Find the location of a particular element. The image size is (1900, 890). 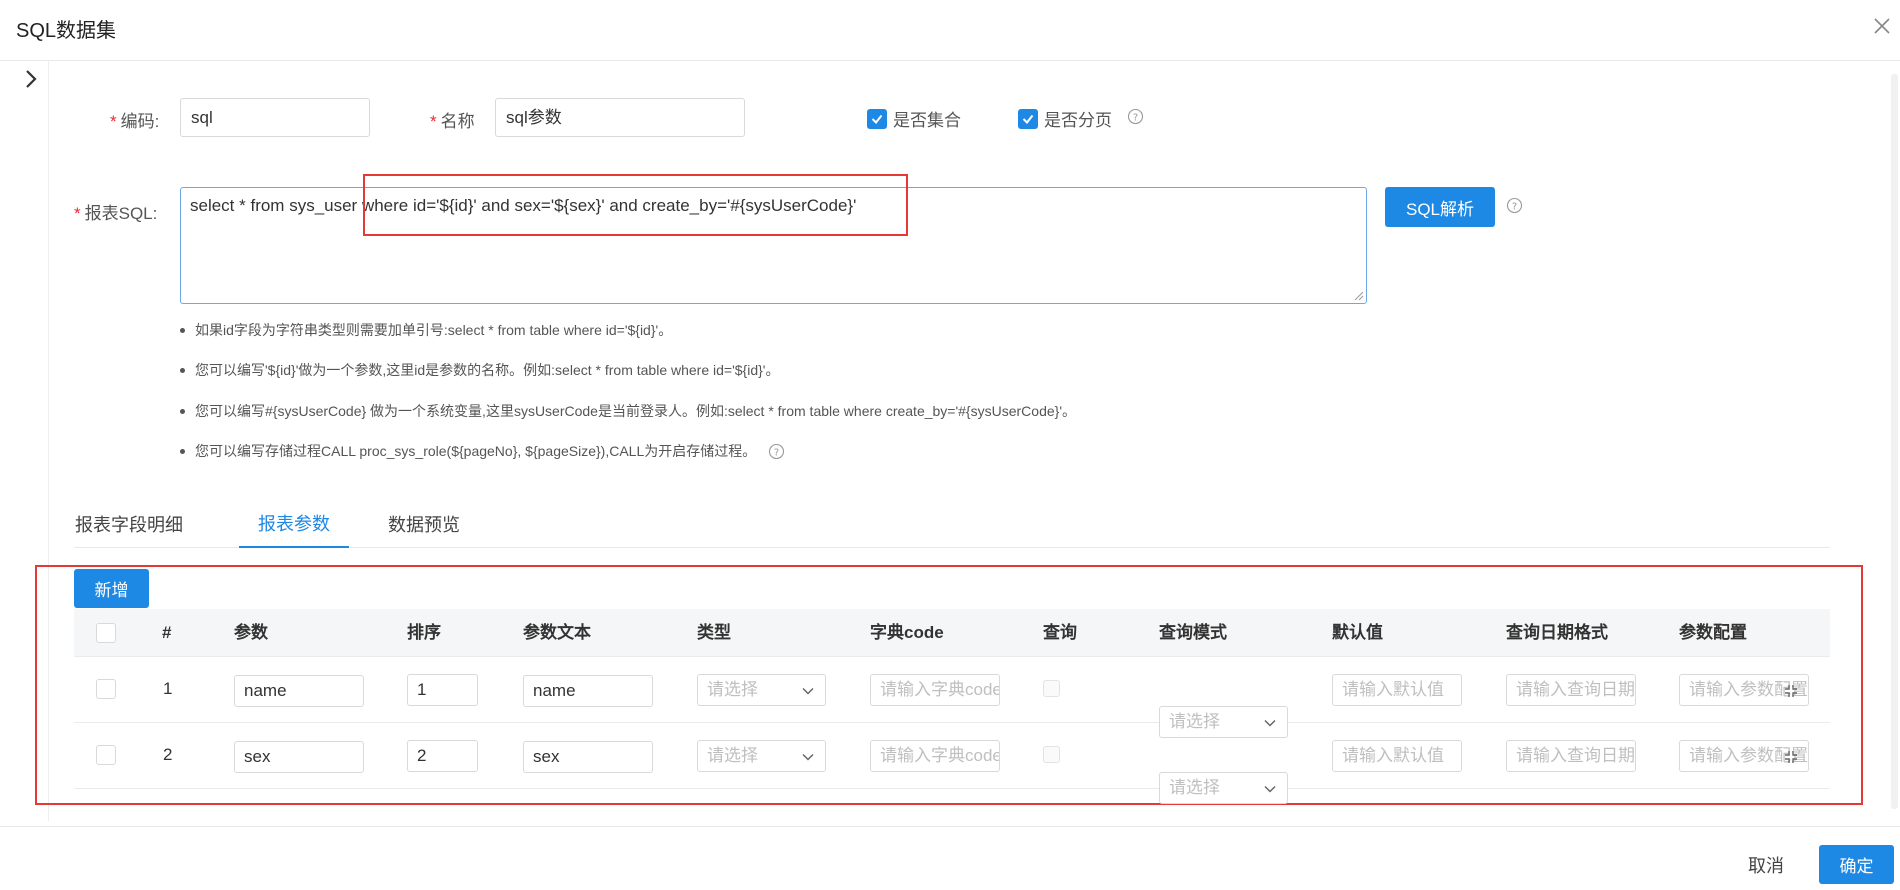

col-header: 参数文本 is located at coordinates (557, 632).